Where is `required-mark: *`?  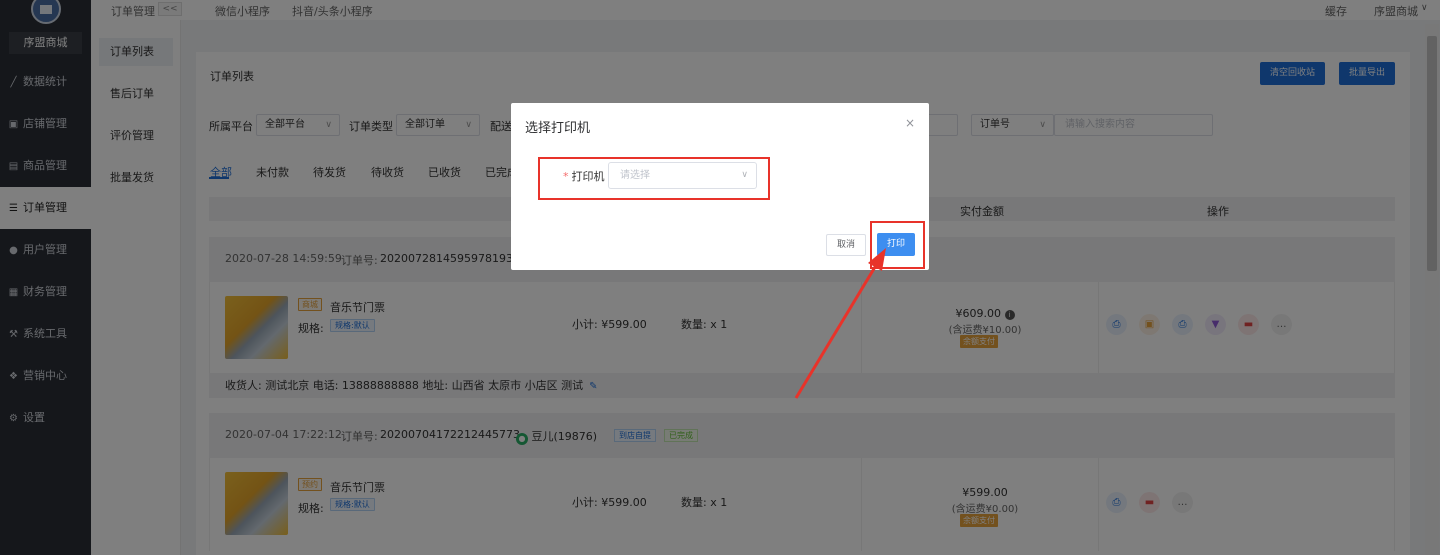 required-mark: * is located at coordinates (566, 176).